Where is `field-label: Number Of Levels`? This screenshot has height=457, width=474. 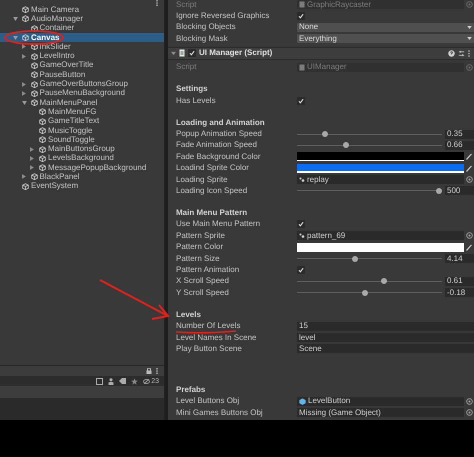
field-label: Number Of Levels is located at coordinates (209, 326).